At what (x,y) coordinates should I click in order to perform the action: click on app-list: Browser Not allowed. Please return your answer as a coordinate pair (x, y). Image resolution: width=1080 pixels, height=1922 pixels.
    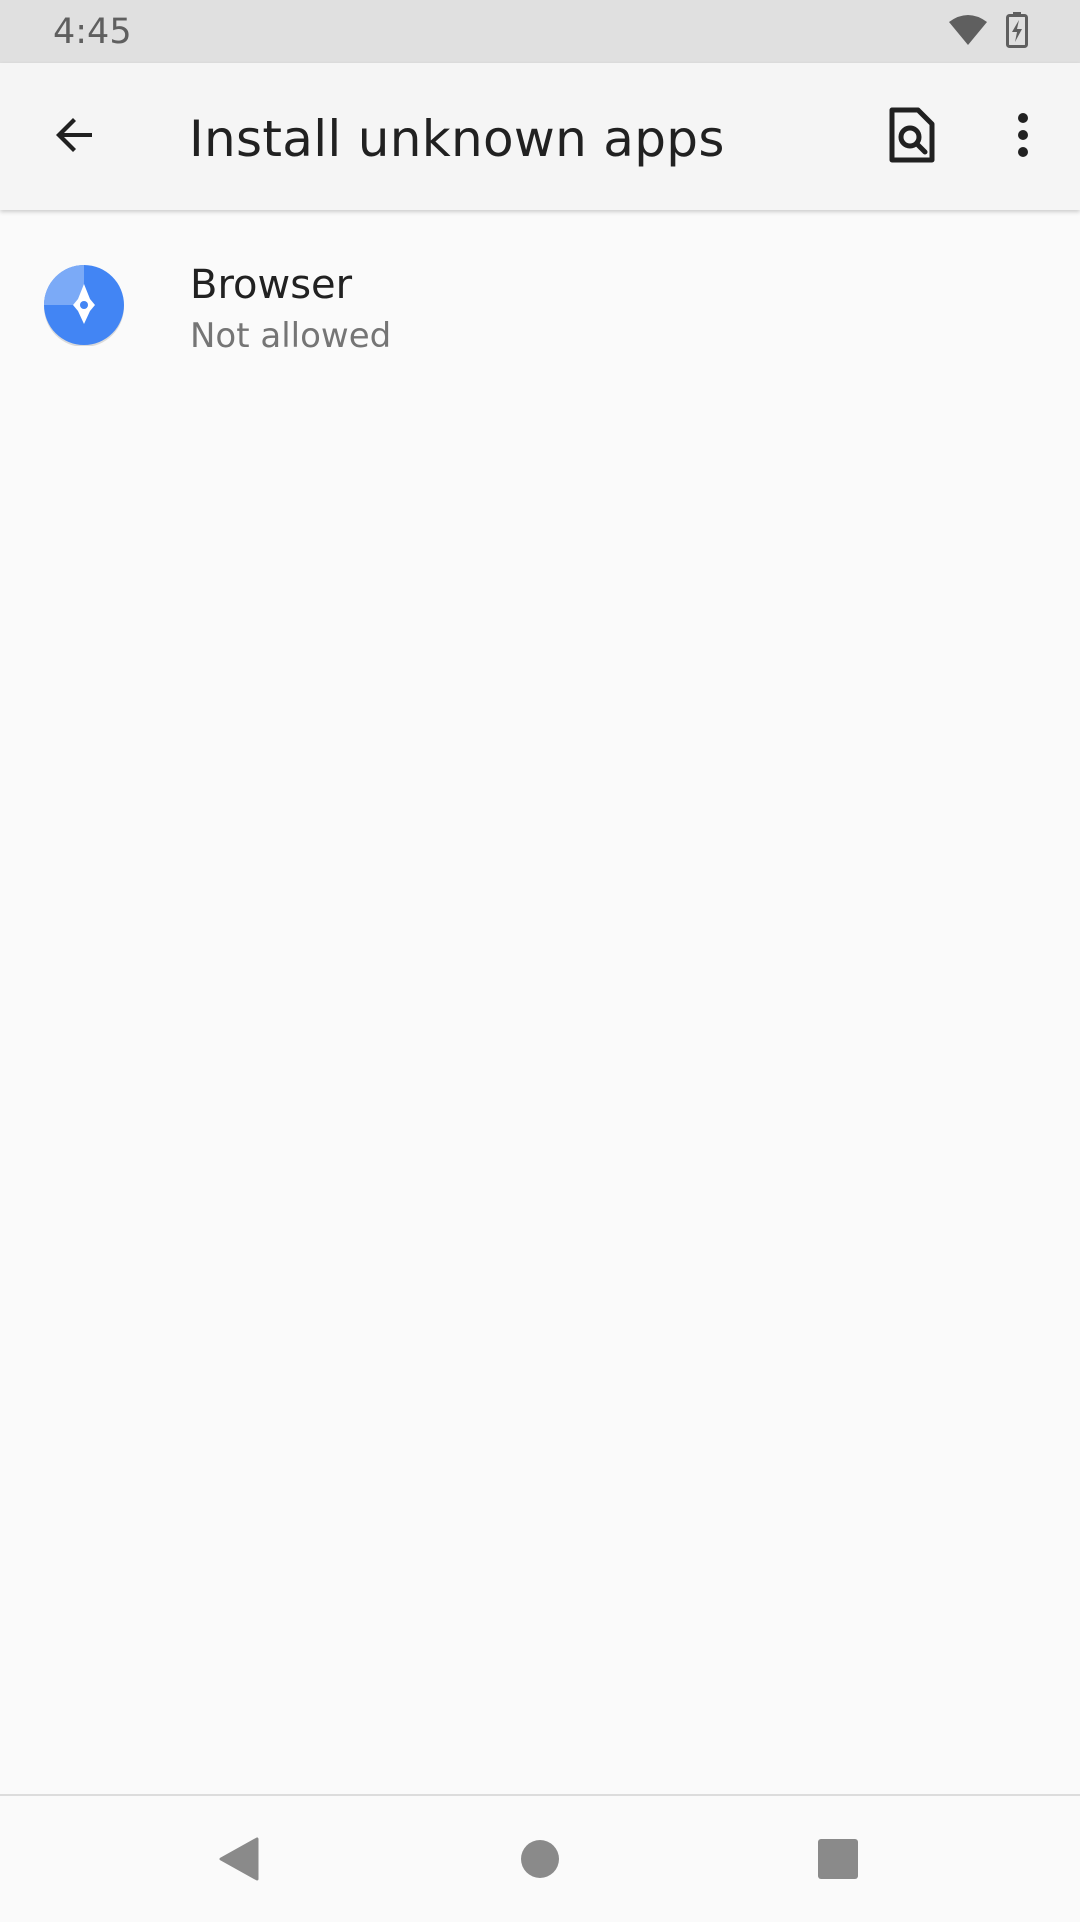
    Looking at the image, I should click on (540, 305).